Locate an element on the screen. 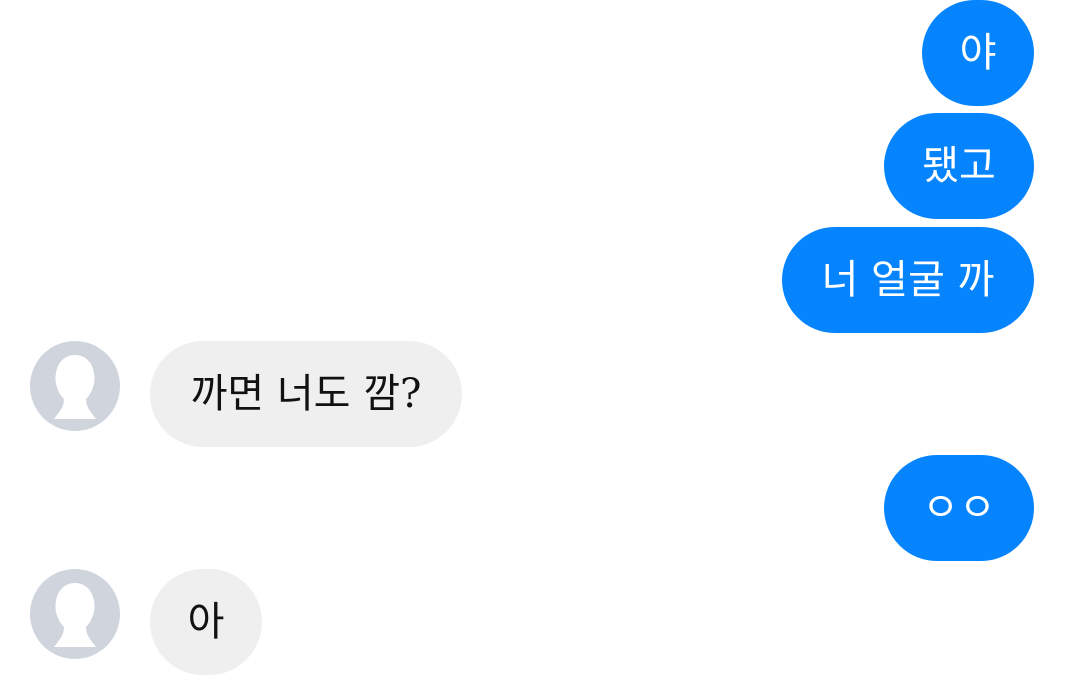  sent-message-bubble: 됐고 is located at coordinates (959, 166).